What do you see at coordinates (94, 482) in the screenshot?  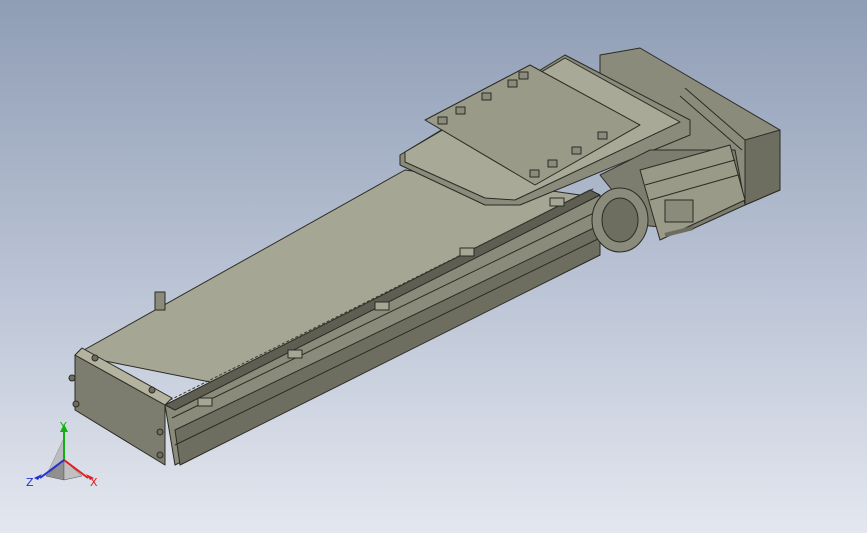 I see `x-axis-label: X` at bounding box center [94, 482].